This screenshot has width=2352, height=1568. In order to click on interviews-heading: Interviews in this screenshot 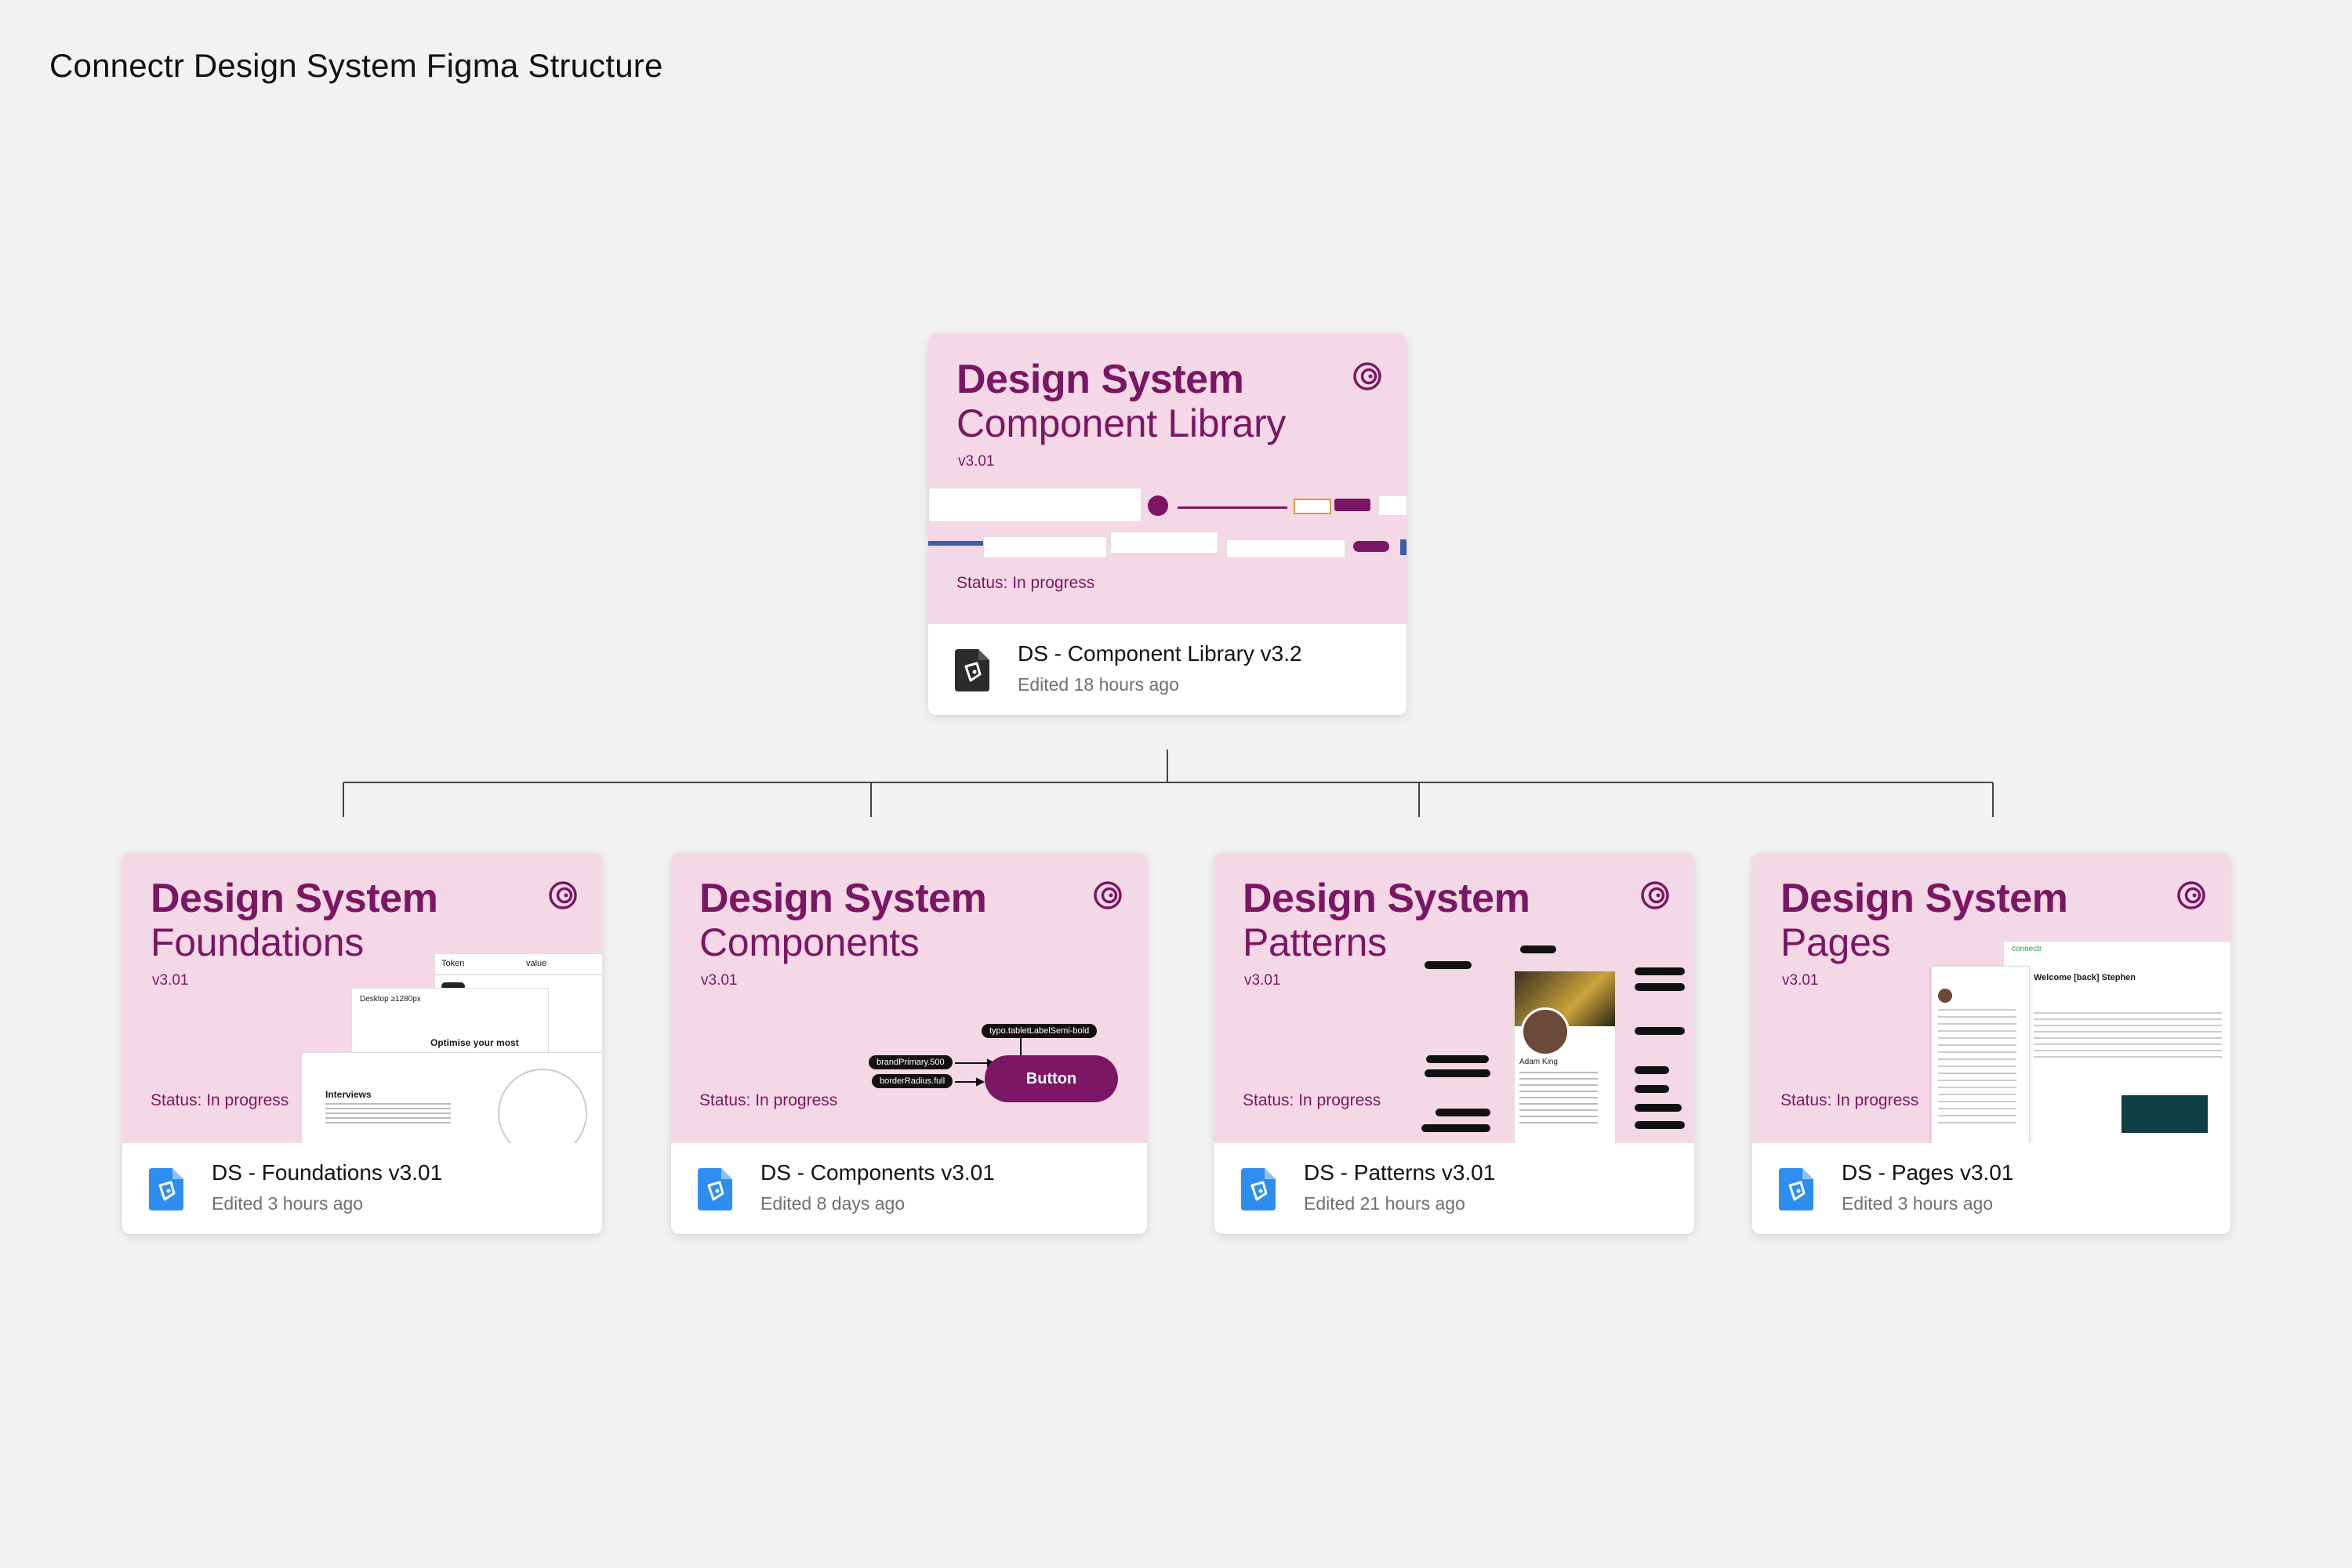, I will do `click(348, 1094)`.